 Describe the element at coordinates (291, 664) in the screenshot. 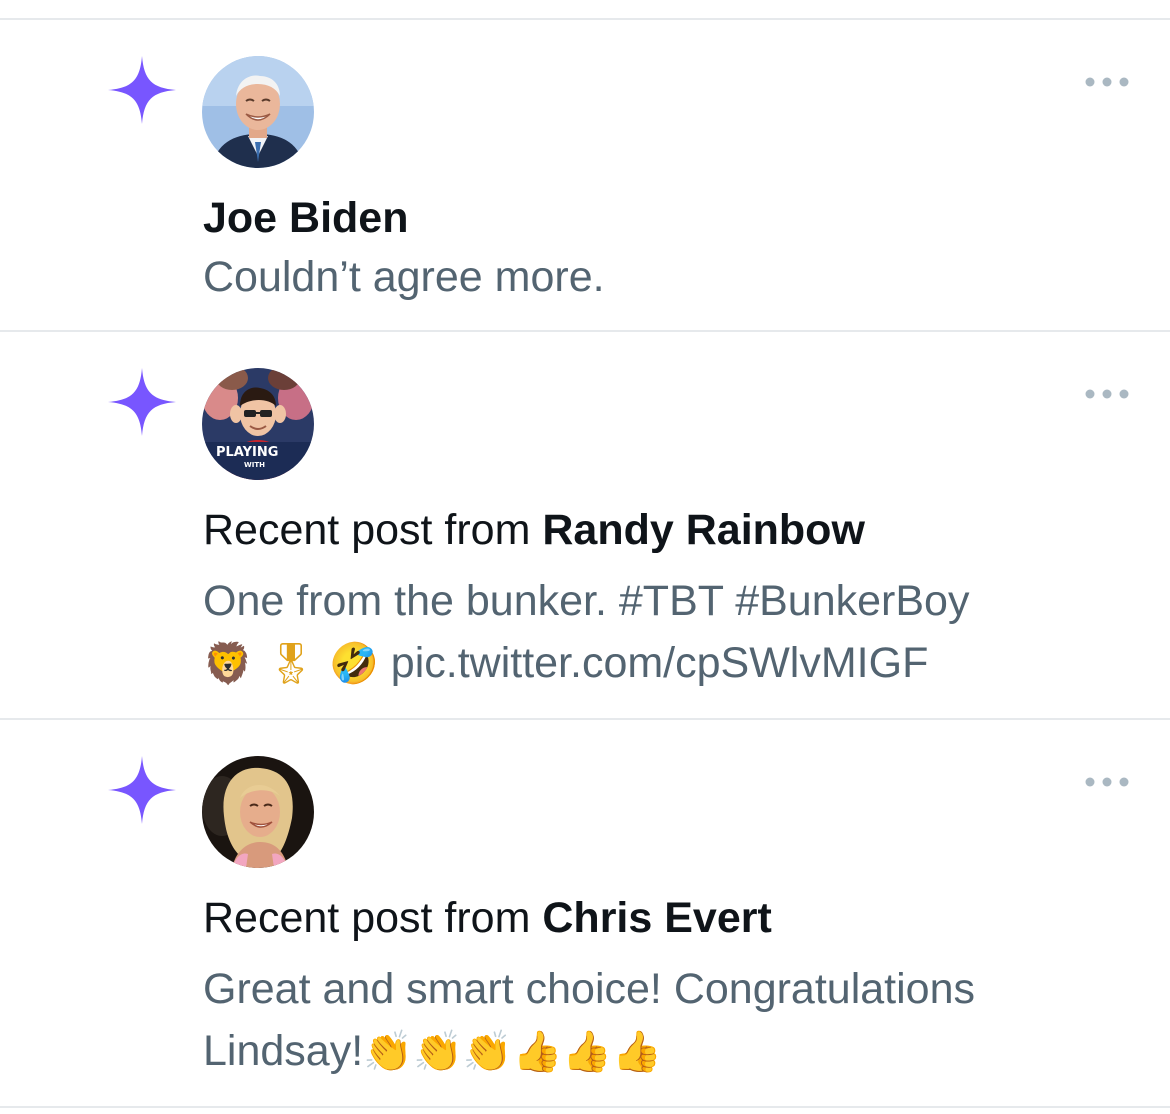

I see `post-emojis: 🦁 🎖 🤣` at that location.